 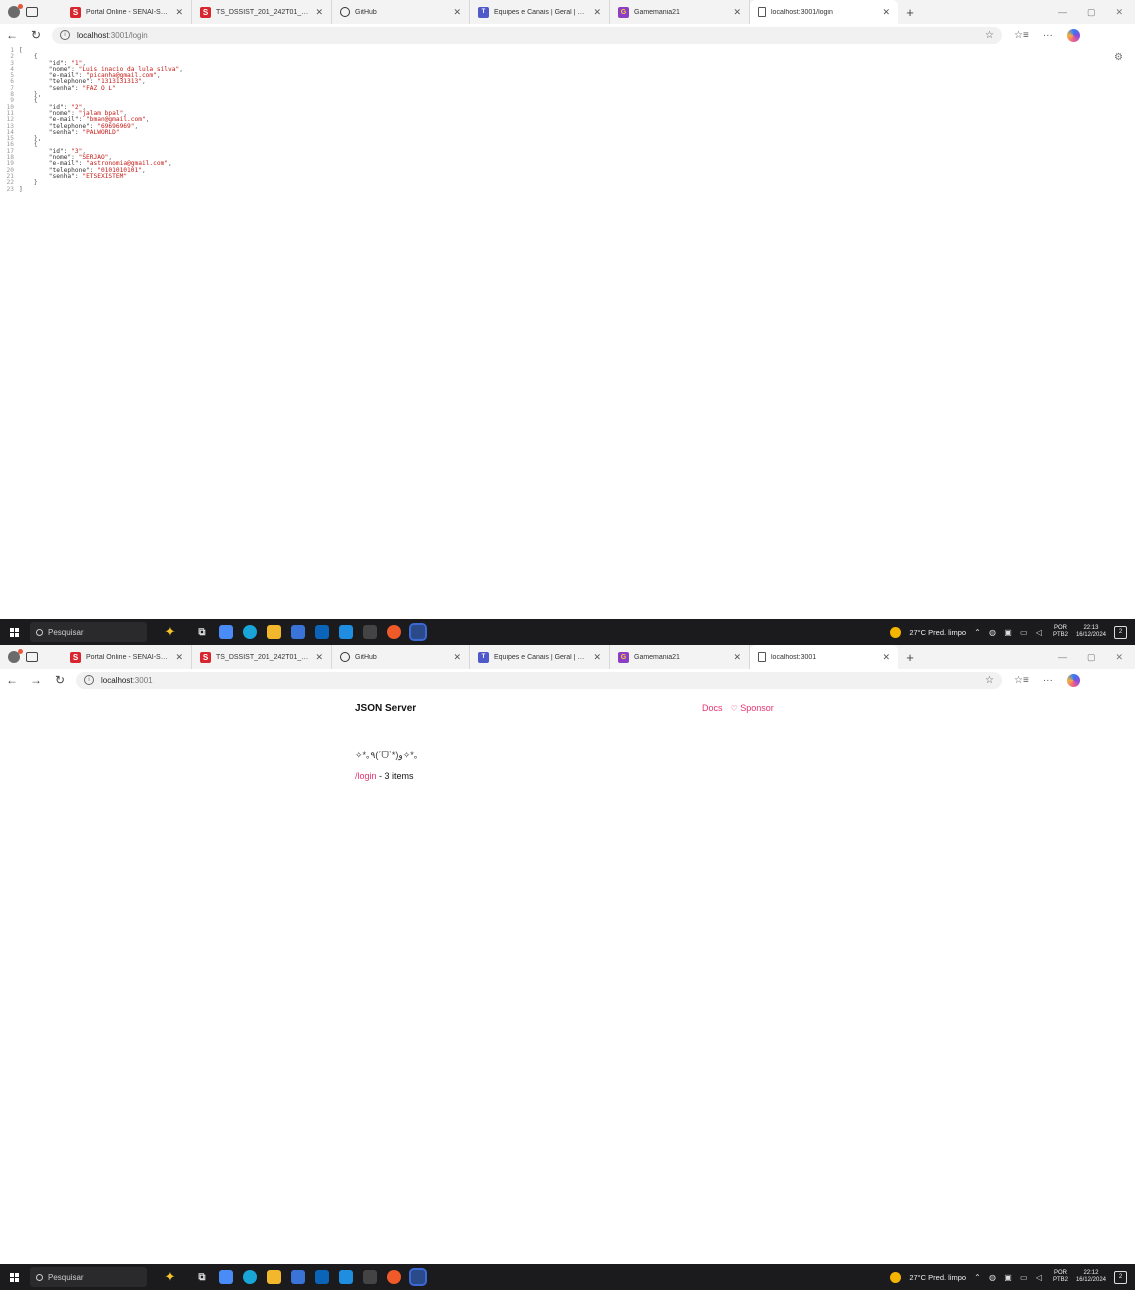 What do you see at coordinates (527, 35) in the screenshot?
I see `url-field: i localhost:3001/login ☆` at bounding box center [527, 35].